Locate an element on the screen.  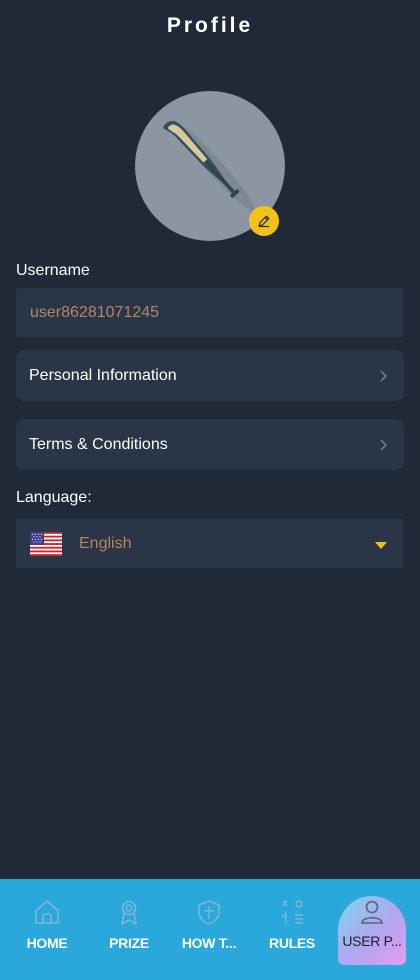
shield-icon is located at coordinates (209, 912).